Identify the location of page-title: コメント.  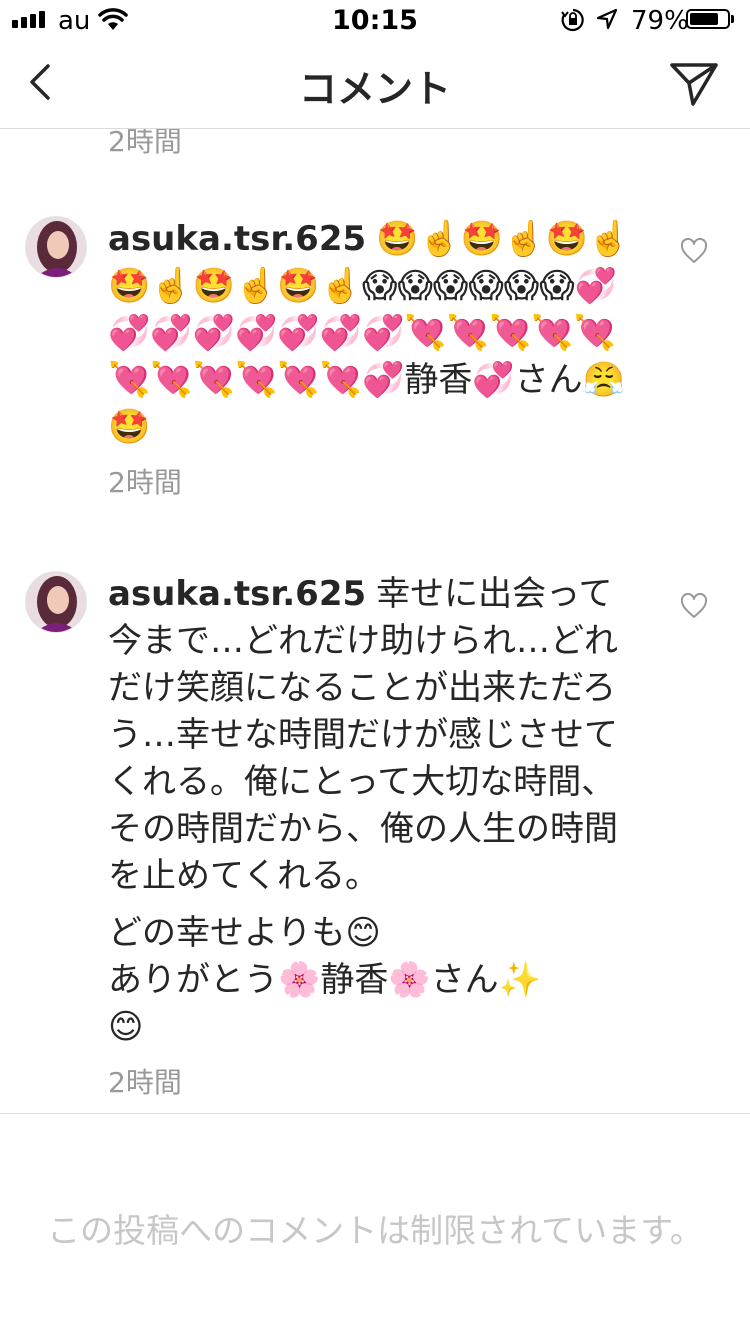
(374, 89).